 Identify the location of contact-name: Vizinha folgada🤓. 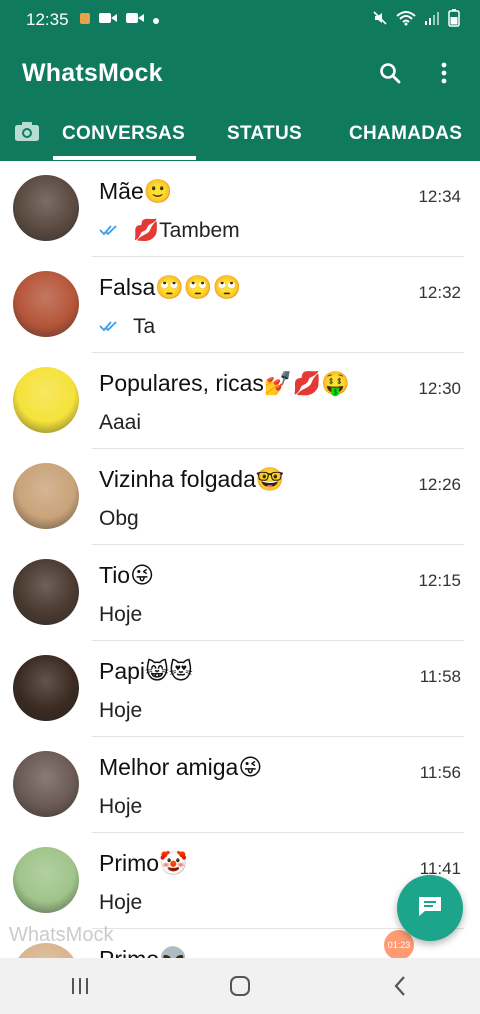
(192, 479).